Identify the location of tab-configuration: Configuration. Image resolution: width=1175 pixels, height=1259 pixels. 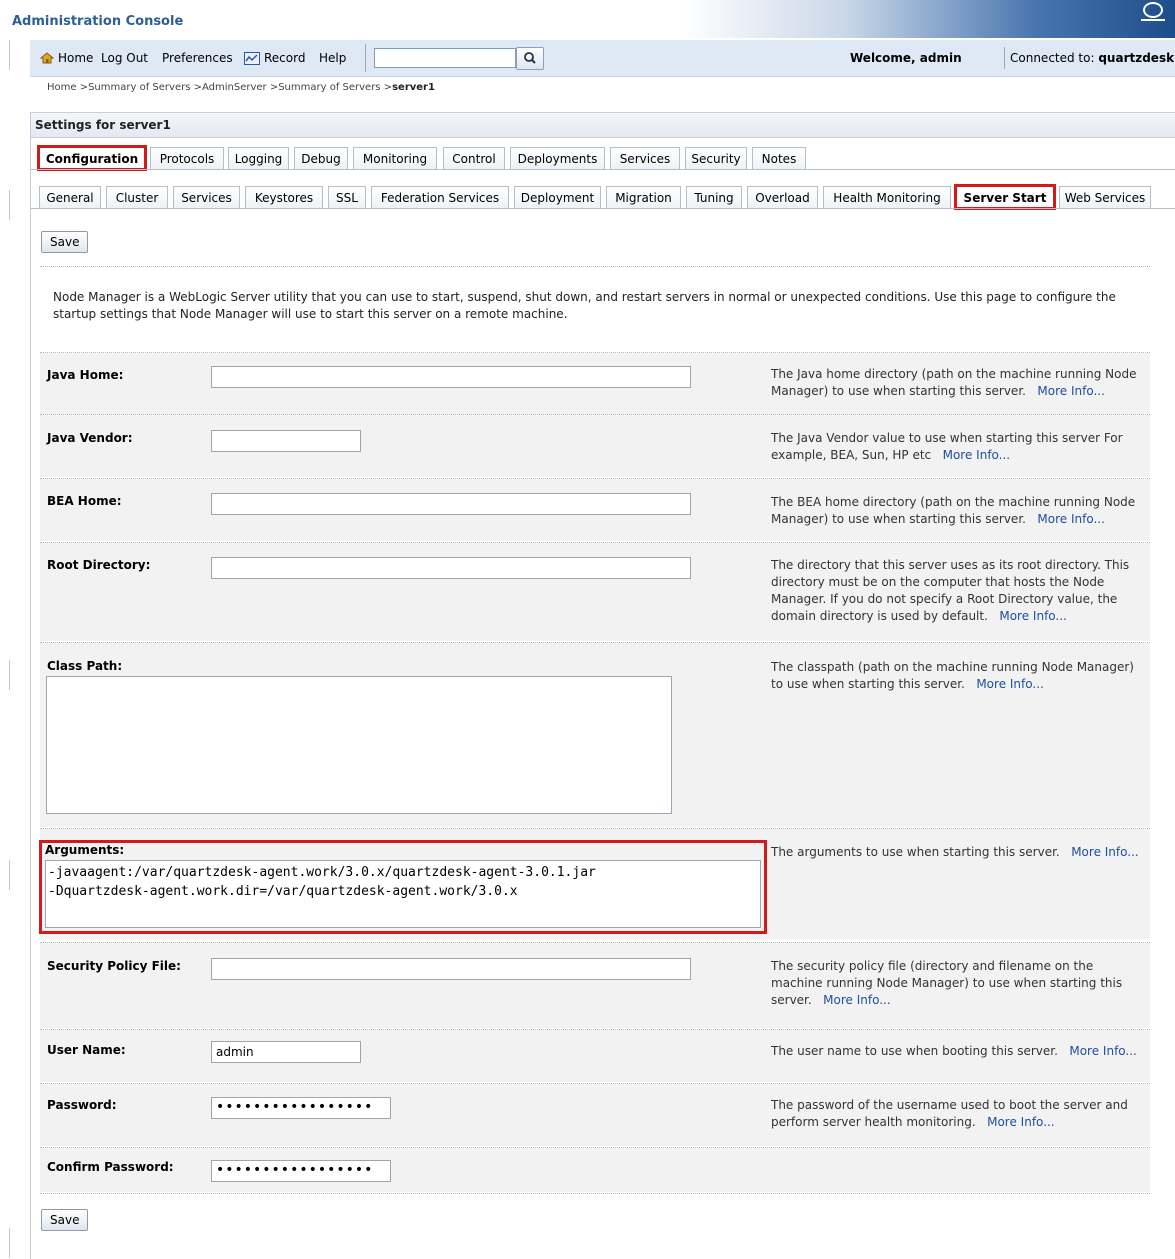
(92, 158).